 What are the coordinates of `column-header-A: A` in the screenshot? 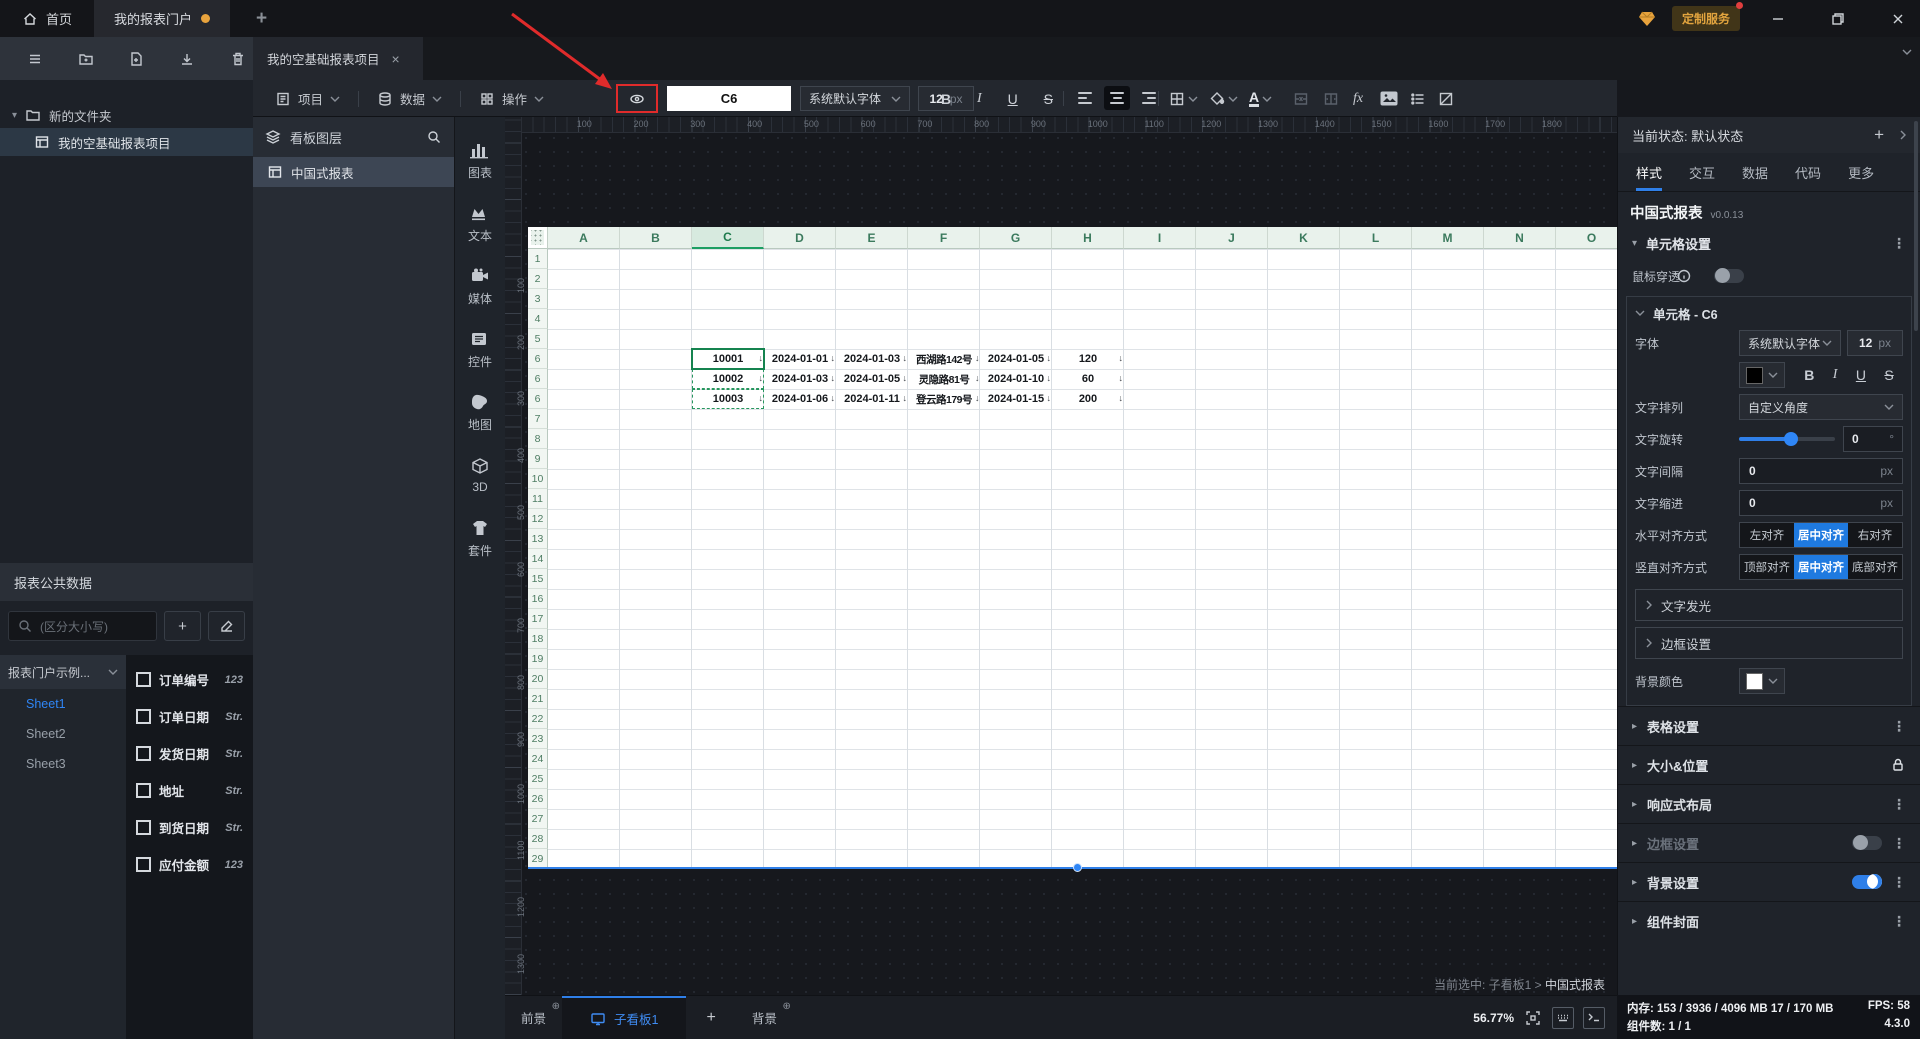 It's located at (584, 238).